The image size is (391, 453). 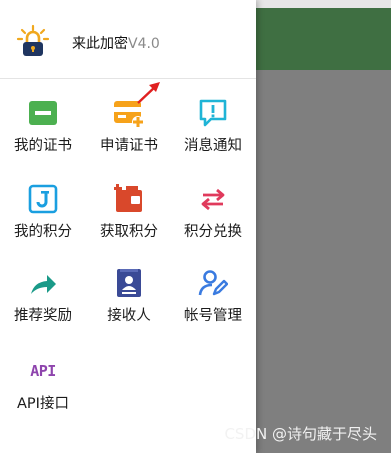 What do you see at coordinates (323, 4) in the screenshot?
I see `top-strip` at bounding box center [323, 4].